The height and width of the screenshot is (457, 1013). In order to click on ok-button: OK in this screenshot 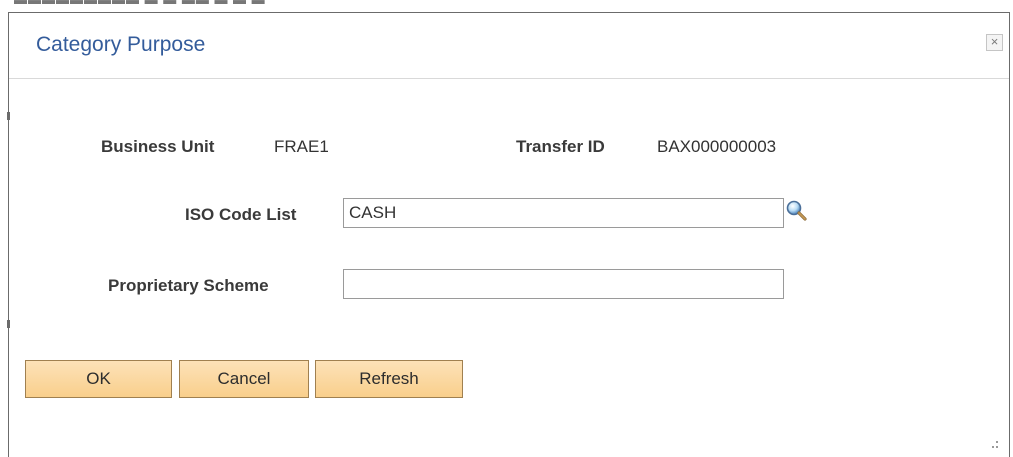, I will do `click(98, 379)`.